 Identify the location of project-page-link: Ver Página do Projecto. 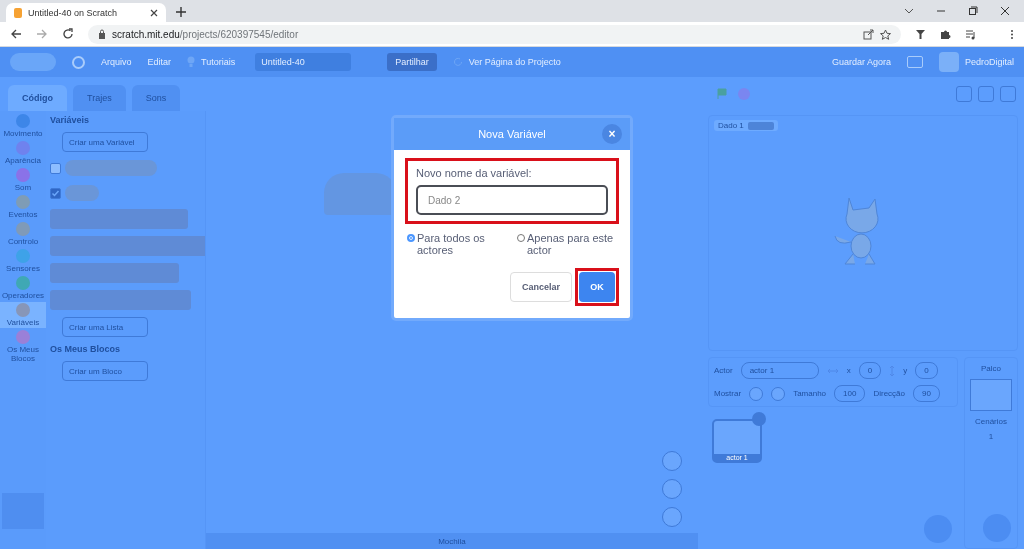
(514, 62).